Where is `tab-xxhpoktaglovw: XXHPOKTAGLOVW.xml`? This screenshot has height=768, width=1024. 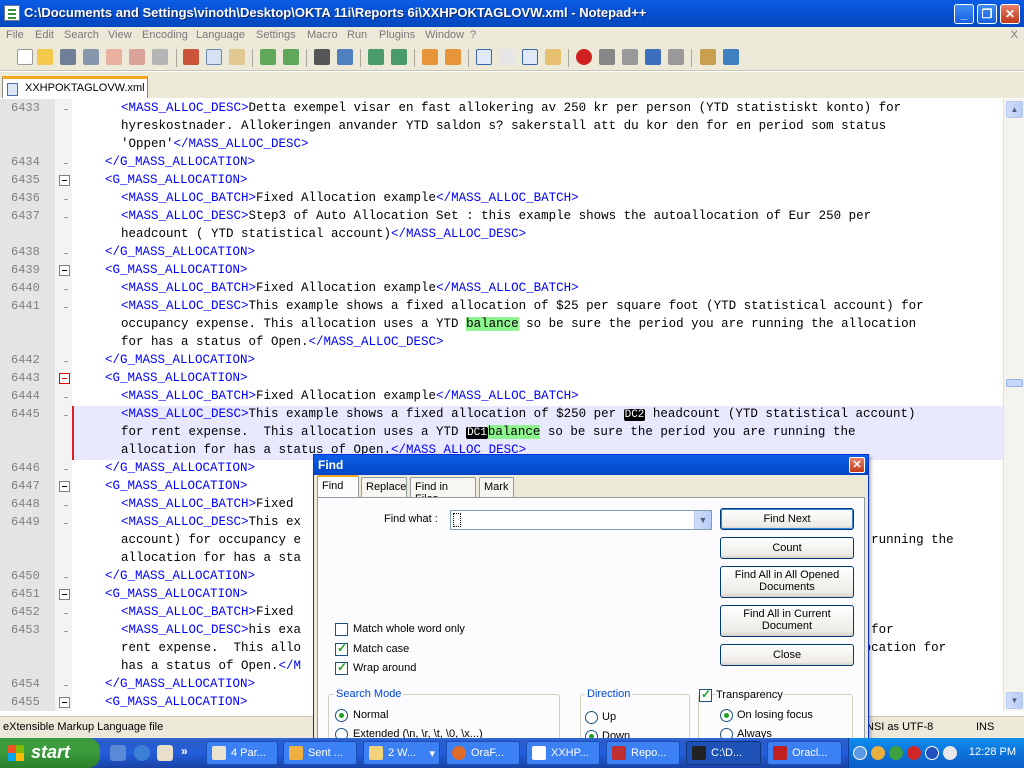 tab-xxhpoktaglovw: XXHPOKTAGLOVW.xml is located at coordinates (75, 87).